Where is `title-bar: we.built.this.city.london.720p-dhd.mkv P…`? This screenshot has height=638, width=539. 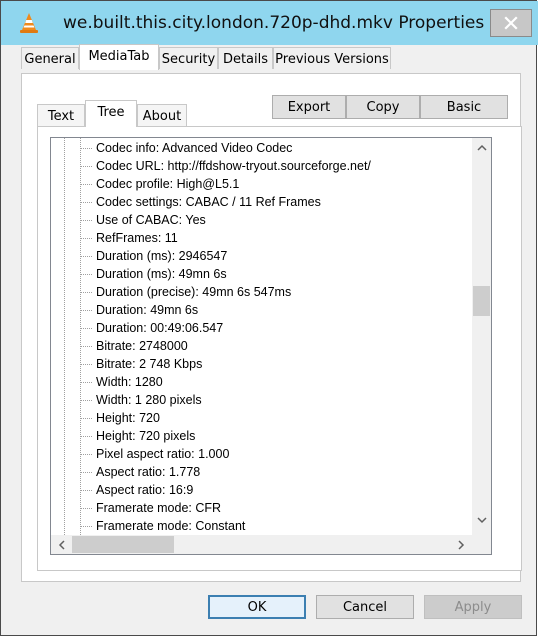 title-bar: we.built.this.city.london.720p-dhd.mkv P… is located at coordinates (269, 23).